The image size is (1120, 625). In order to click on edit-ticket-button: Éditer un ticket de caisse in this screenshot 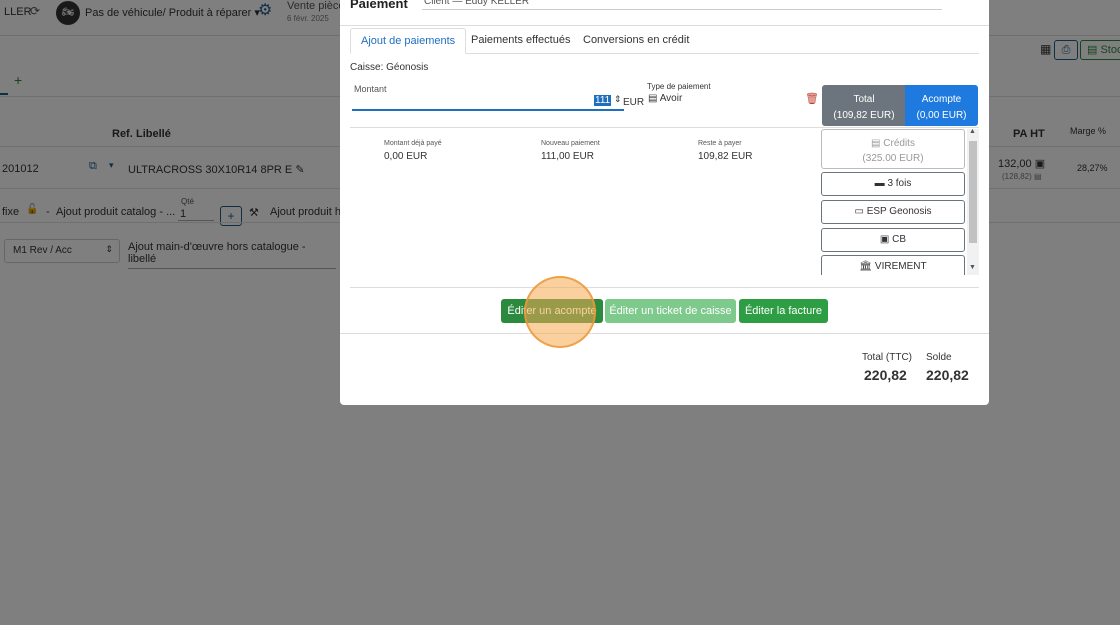, I will do `click(670, 311)`.